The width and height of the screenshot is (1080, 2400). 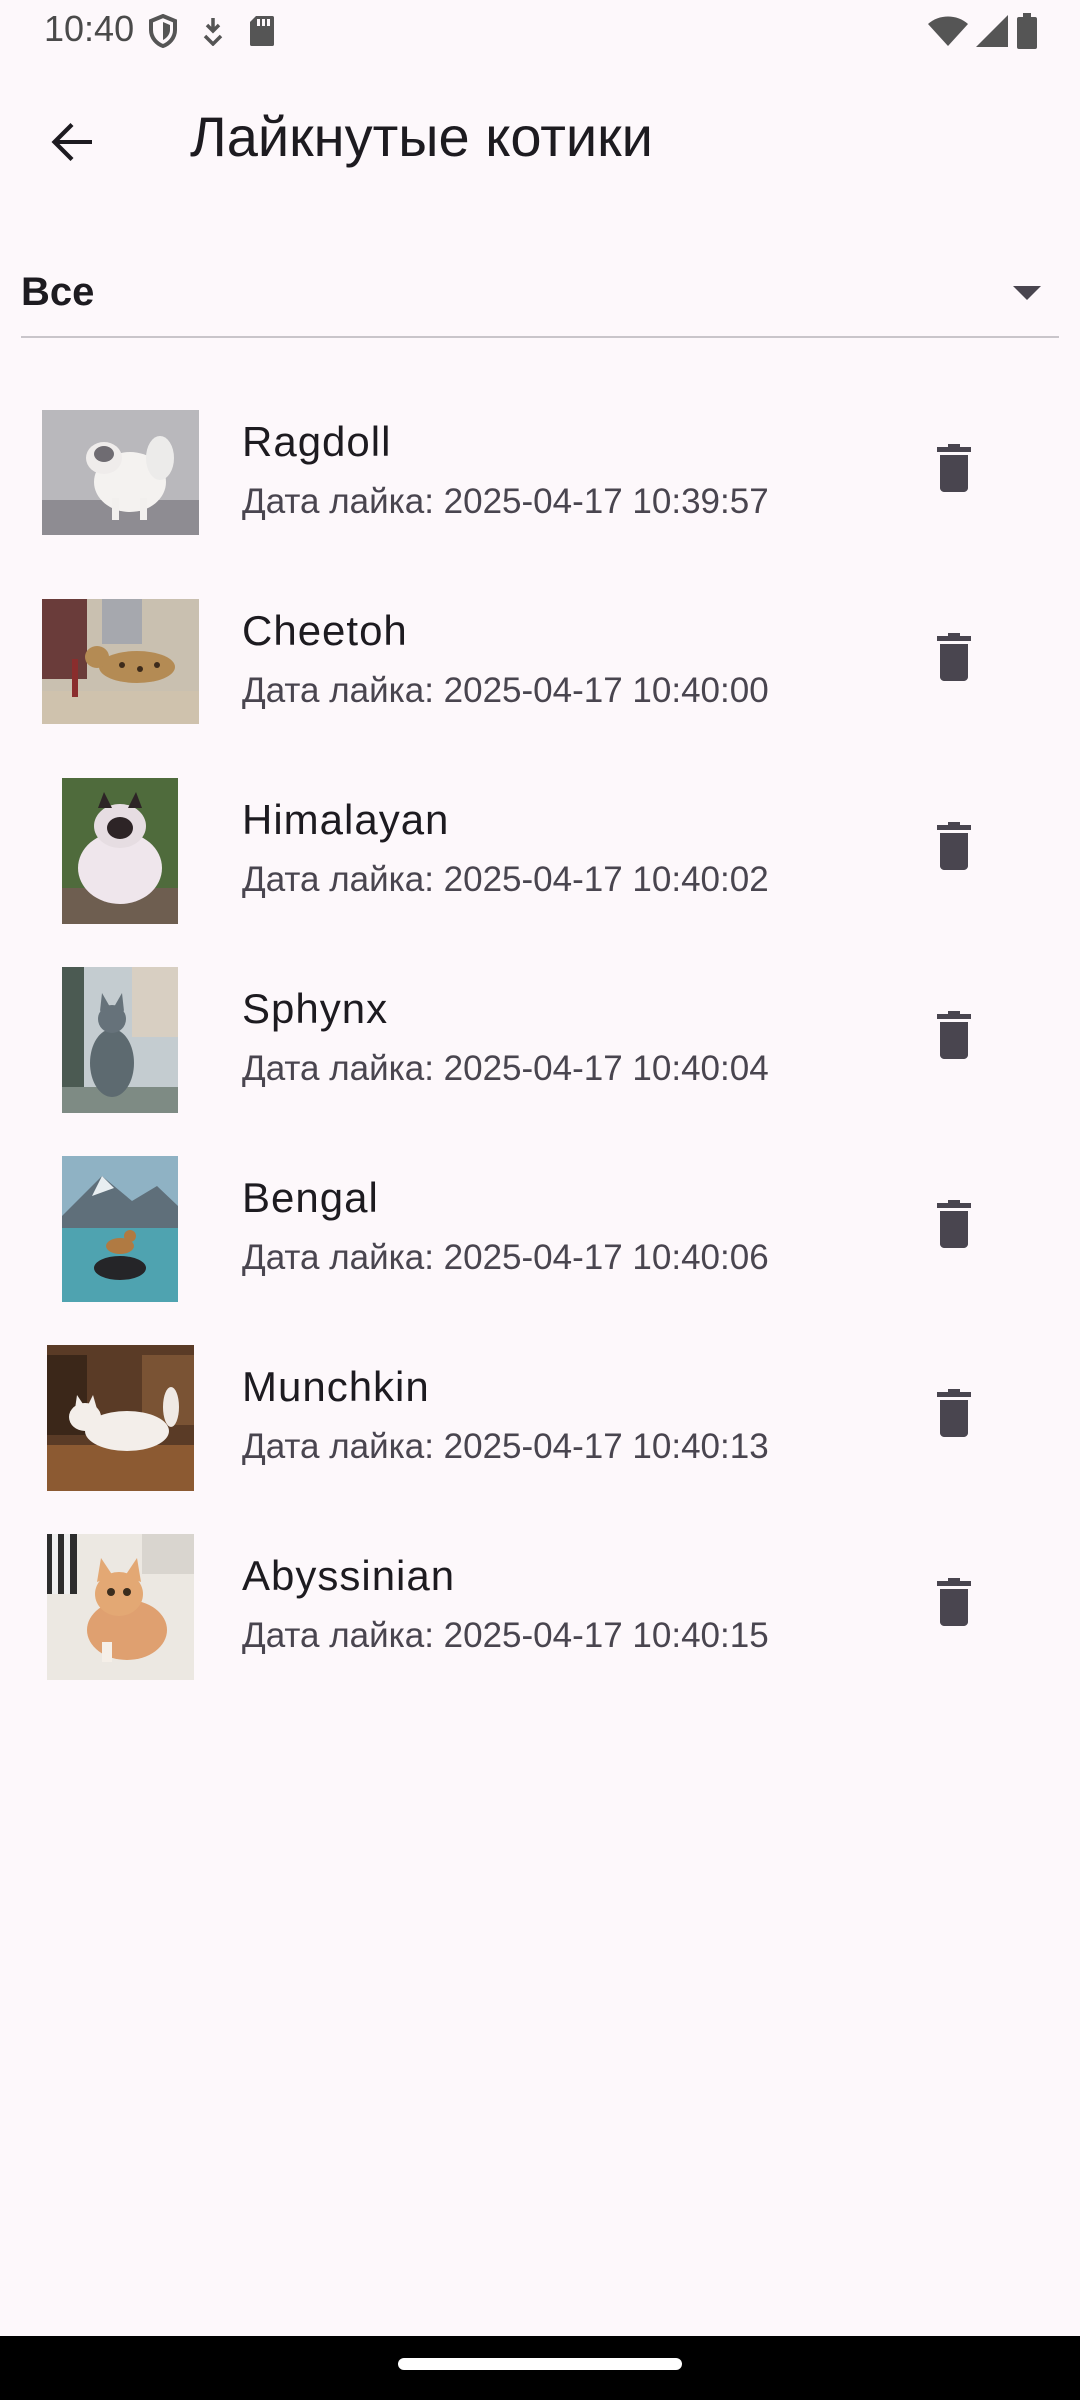 What do you see at coordinates (163, 31) in the screenshot?
I see `shield-icon` at bounding box center [163, 31].